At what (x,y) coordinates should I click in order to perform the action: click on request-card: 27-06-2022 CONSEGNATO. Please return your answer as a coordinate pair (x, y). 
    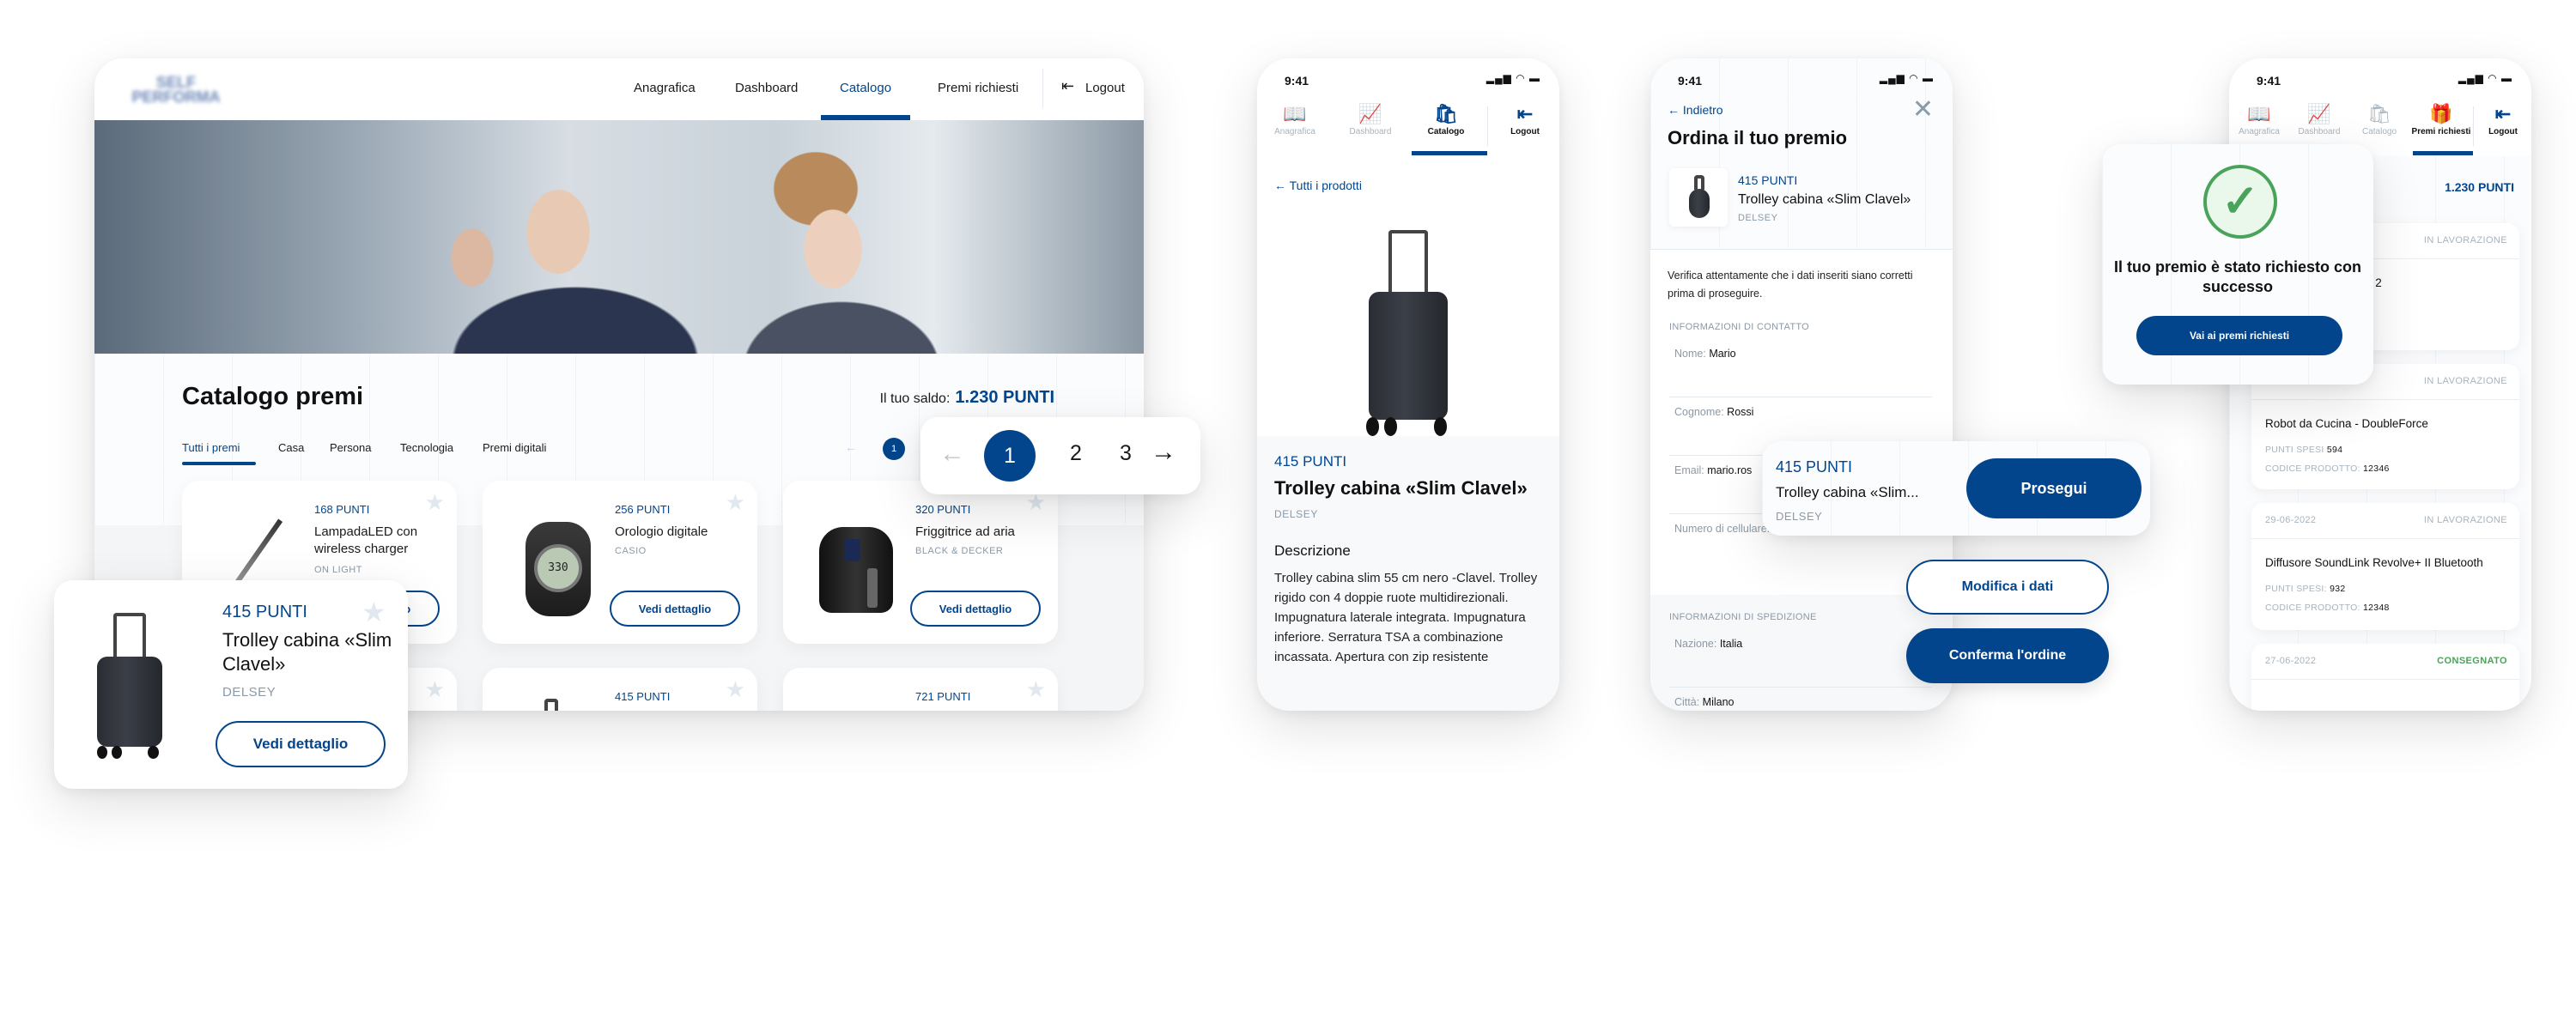
    Looking at the image, I should click on (2385, 677).